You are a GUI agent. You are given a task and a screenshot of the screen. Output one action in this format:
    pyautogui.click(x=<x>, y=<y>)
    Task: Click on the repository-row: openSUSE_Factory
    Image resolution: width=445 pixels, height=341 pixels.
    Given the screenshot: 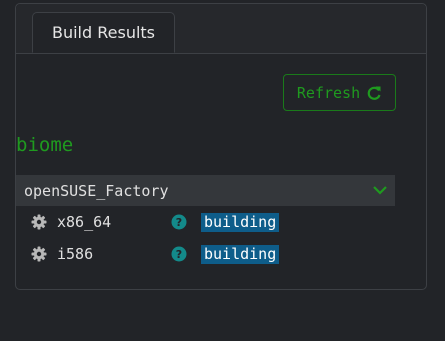 What is the action you would take?
    pyautogui.click(x=205, y=190)
    